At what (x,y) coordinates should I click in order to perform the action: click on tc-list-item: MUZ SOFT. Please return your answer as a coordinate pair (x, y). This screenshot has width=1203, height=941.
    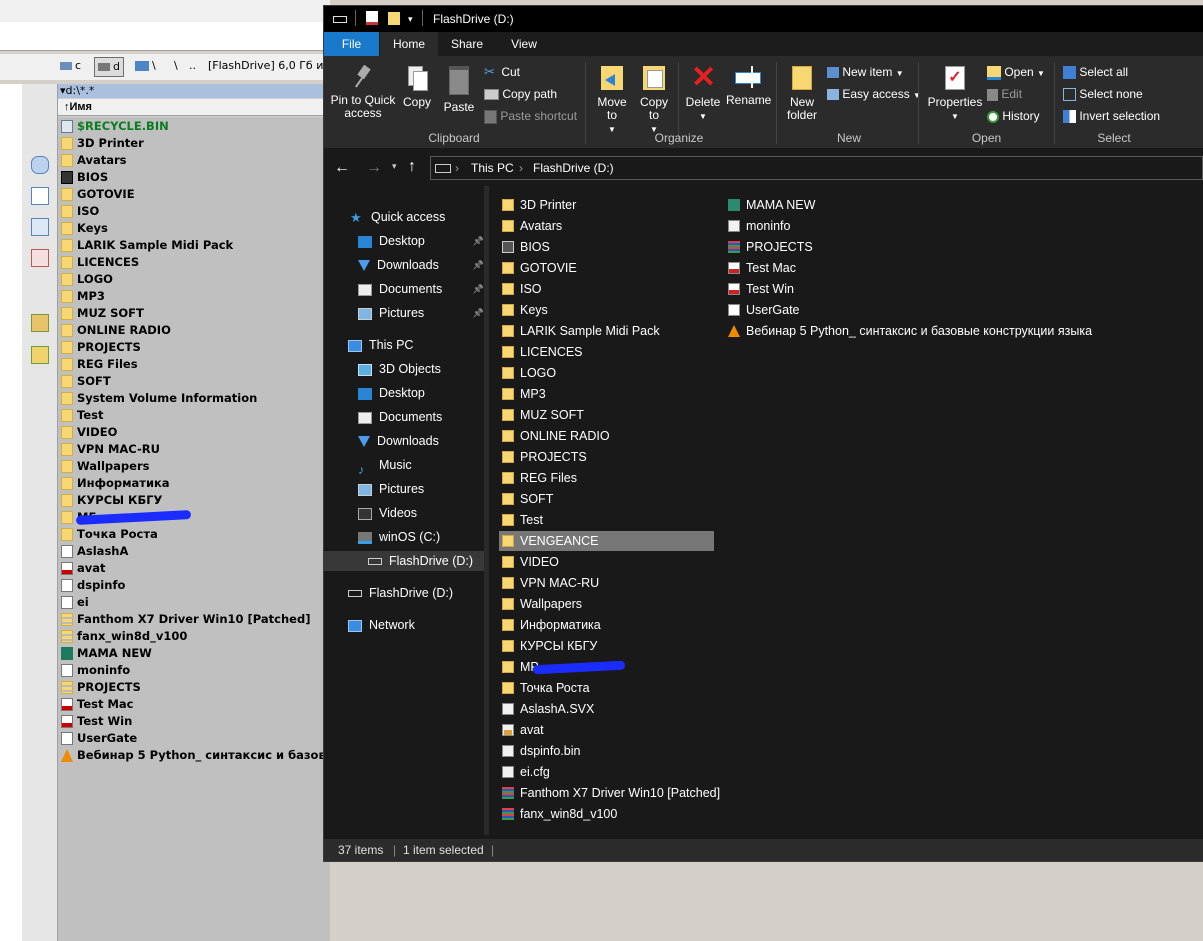
    Looking at the image, I should click on (101, 313).